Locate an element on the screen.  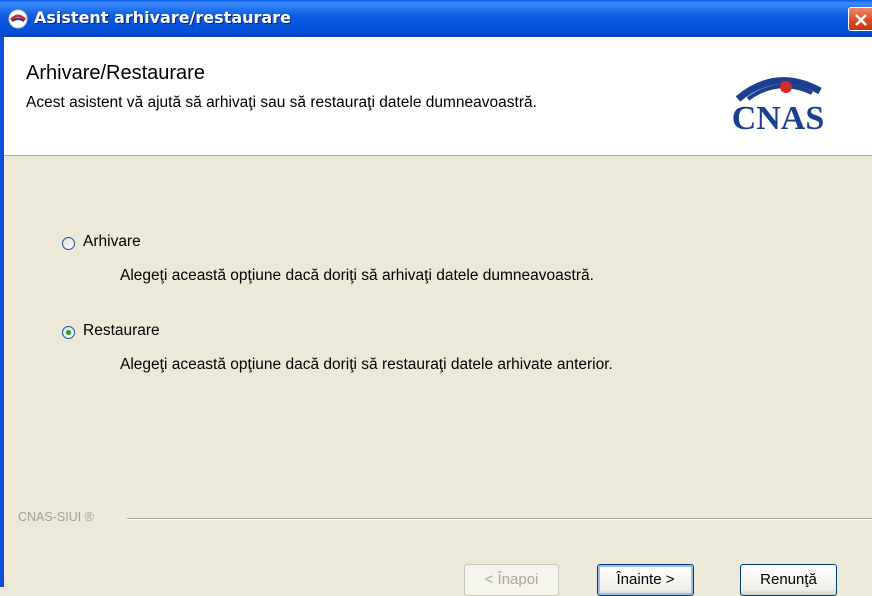
cancel-button: Renunţă is located at coordinates (788, 580).